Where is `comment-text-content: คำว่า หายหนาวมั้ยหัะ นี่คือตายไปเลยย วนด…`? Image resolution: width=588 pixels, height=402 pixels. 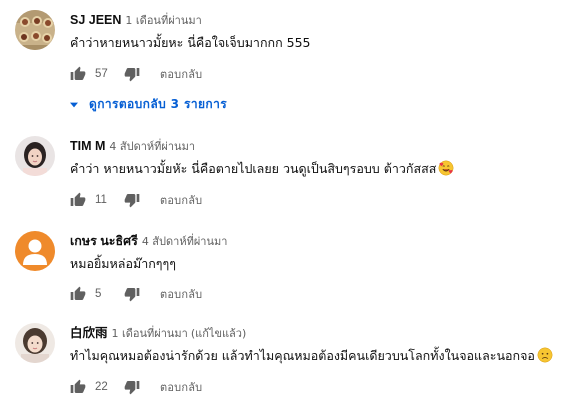
comment-text-content: คำว่า หายหนาวมั้ยหัะ นี่คือตายไปเลยย วนด… is located at coordinates (253, 168).